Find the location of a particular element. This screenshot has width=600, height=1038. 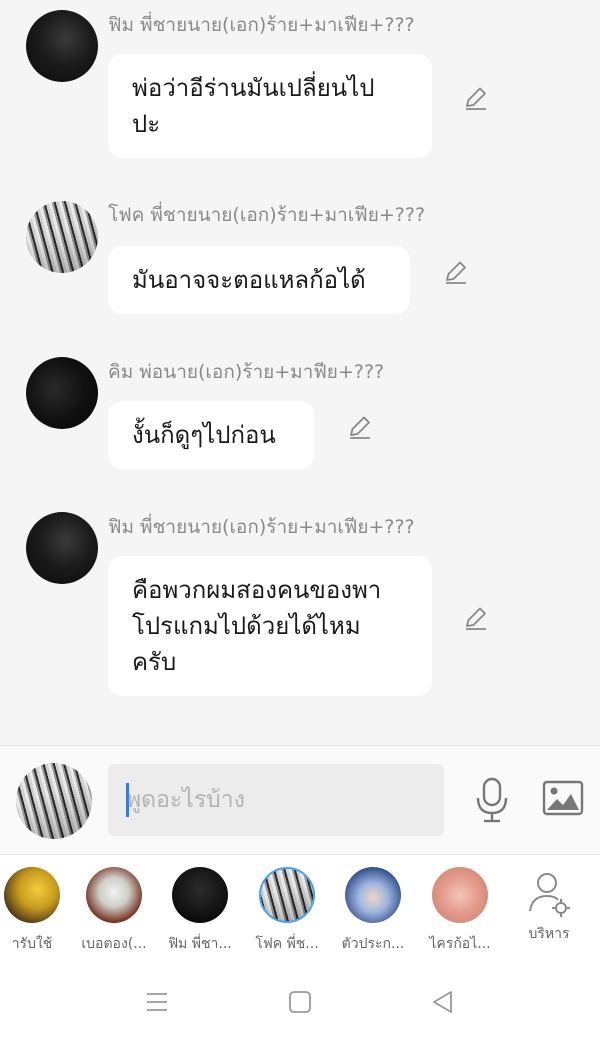

current-user-avatar is located at coordinates (54, 801).